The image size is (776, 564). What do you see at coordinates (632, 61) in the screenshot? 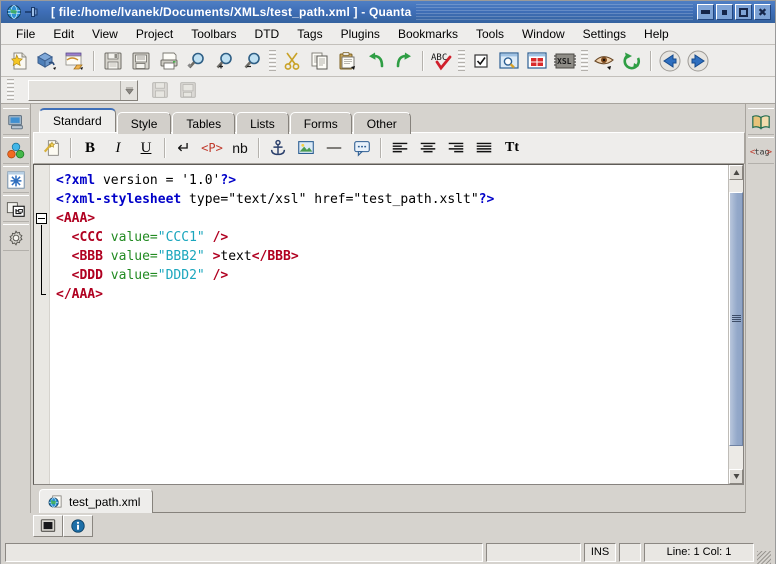
I see `reload-button` at bounding box center [632, 61].